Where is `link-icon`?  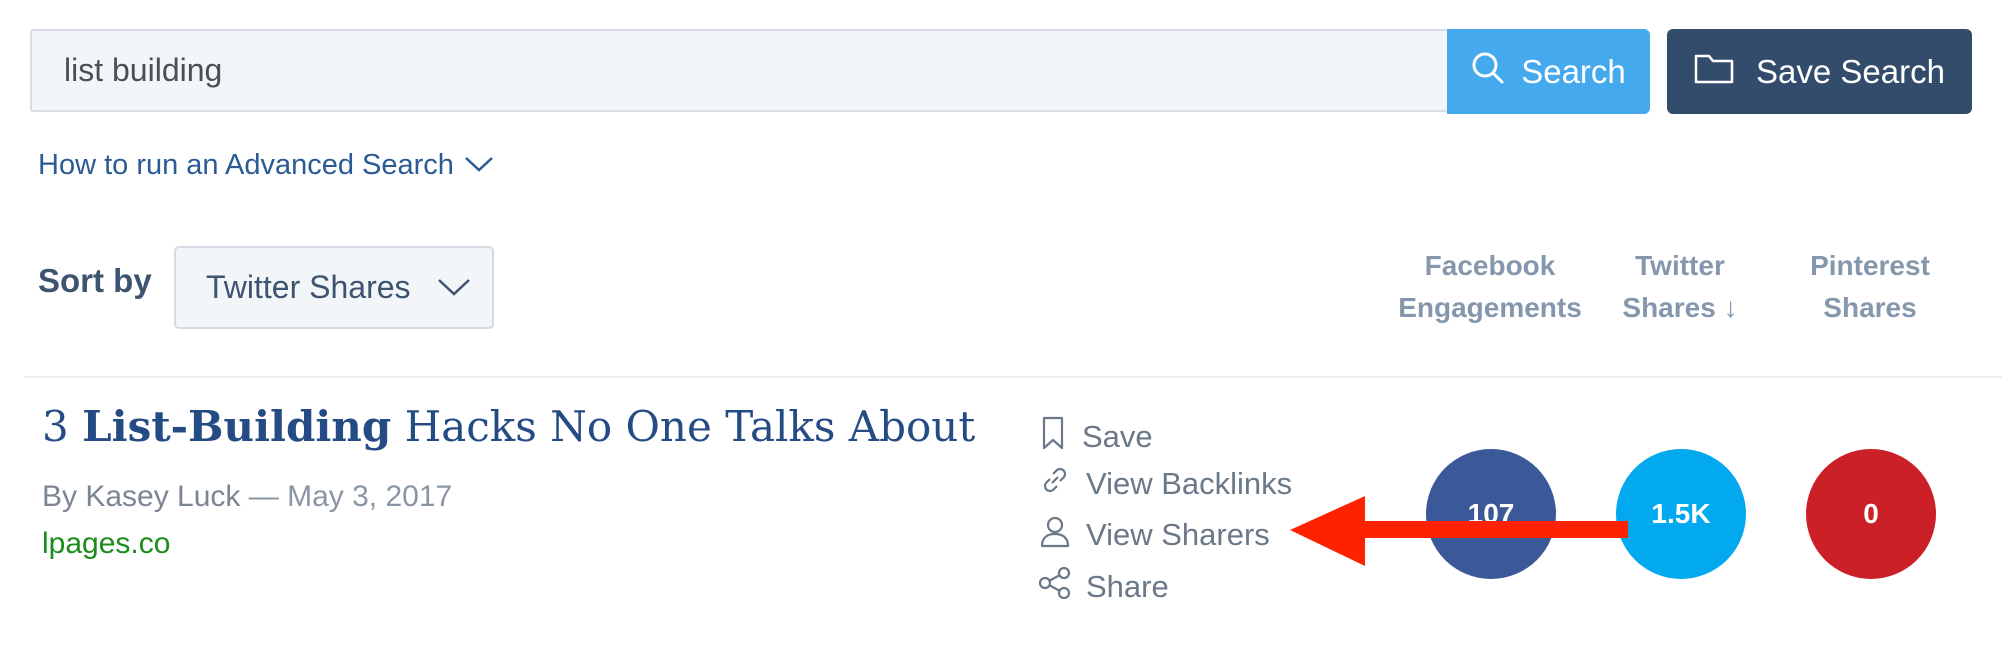
link-icon is located at coordinates (1055, 484).